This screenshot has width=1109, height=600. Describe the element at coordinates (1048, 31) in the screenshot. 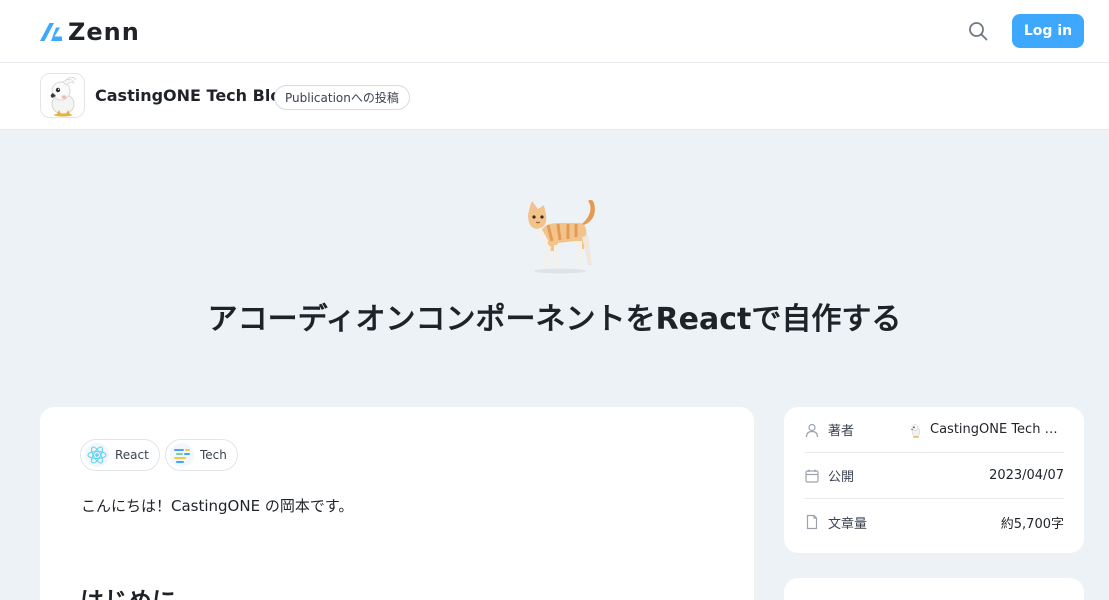

I see `login-button: Log in` at that location.